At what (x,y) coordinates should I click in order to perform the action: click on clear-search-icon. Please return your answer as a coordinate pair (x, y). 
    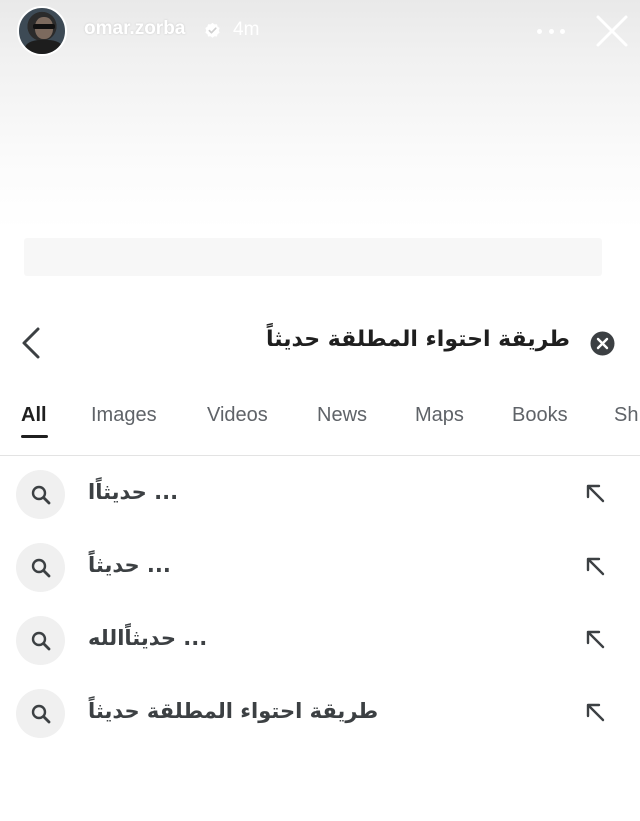
    Looking at the image, I should click on (602, 343).